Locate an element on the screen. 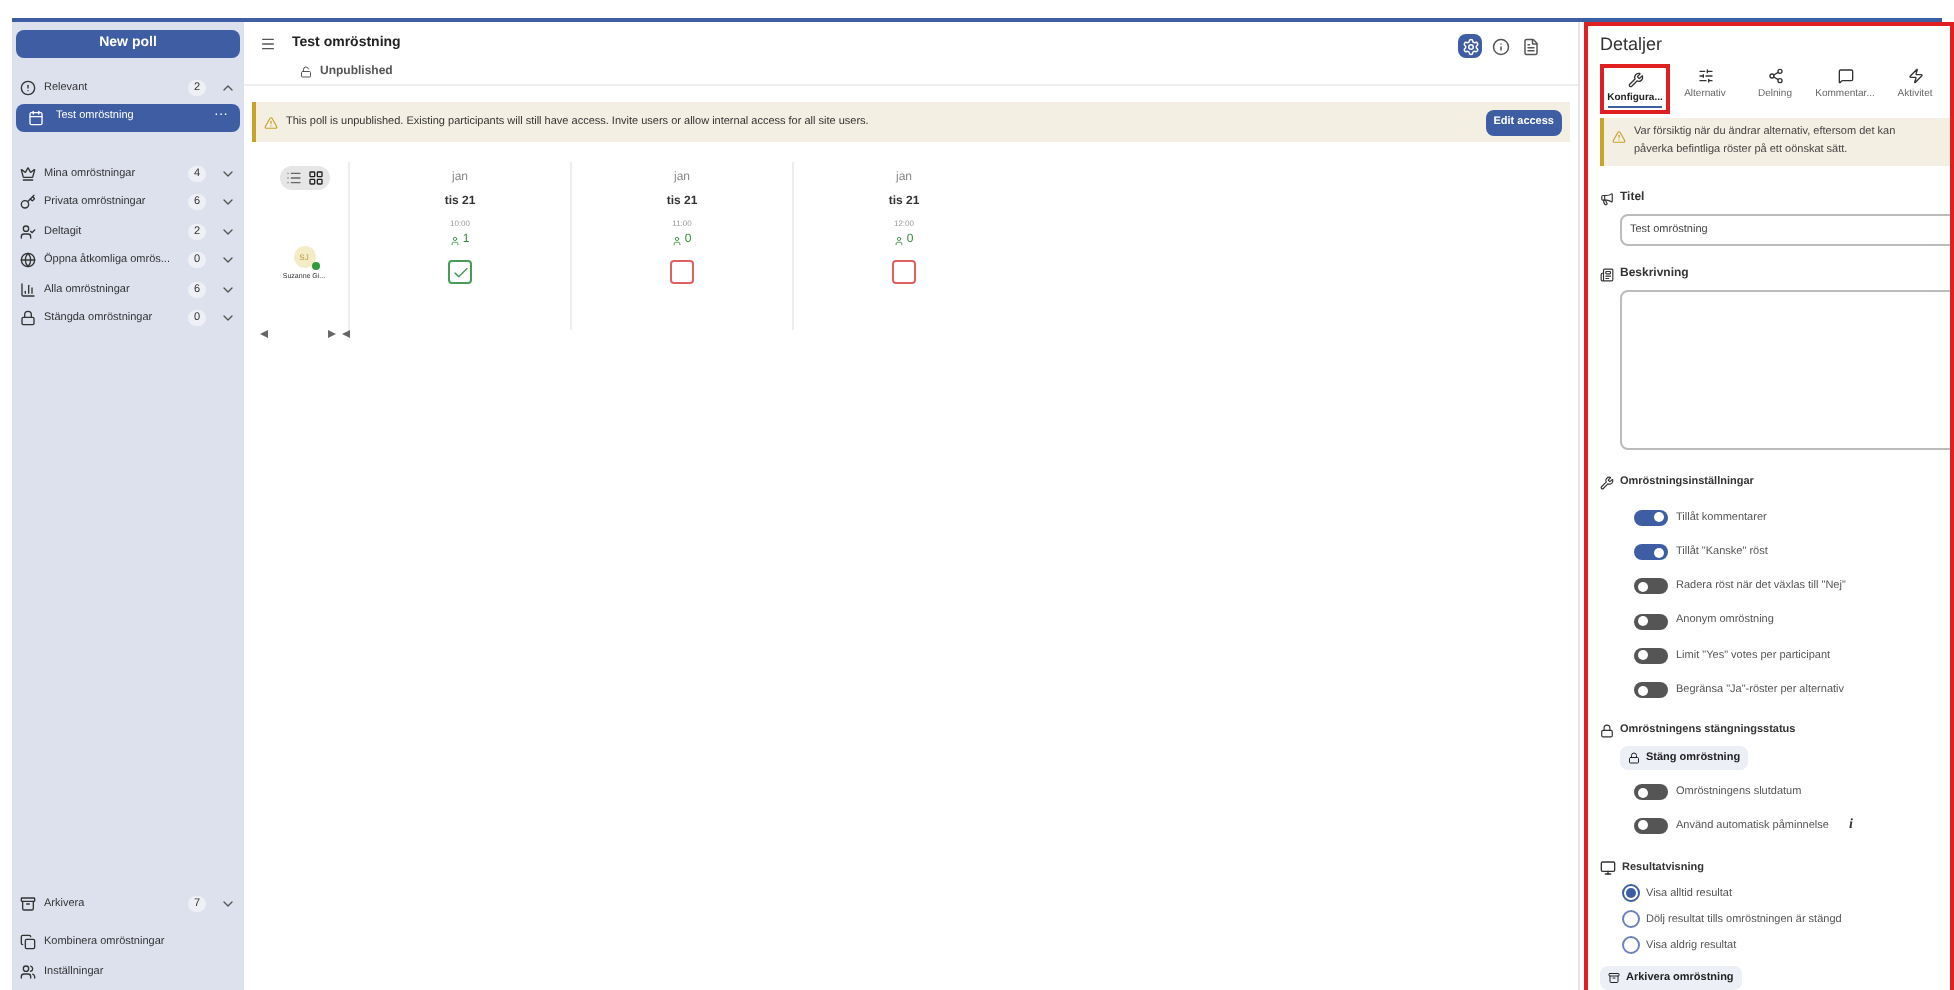 The height and width of the screenshot is (990, 1954). bolt-icon is located at coordinates (1915, 75).